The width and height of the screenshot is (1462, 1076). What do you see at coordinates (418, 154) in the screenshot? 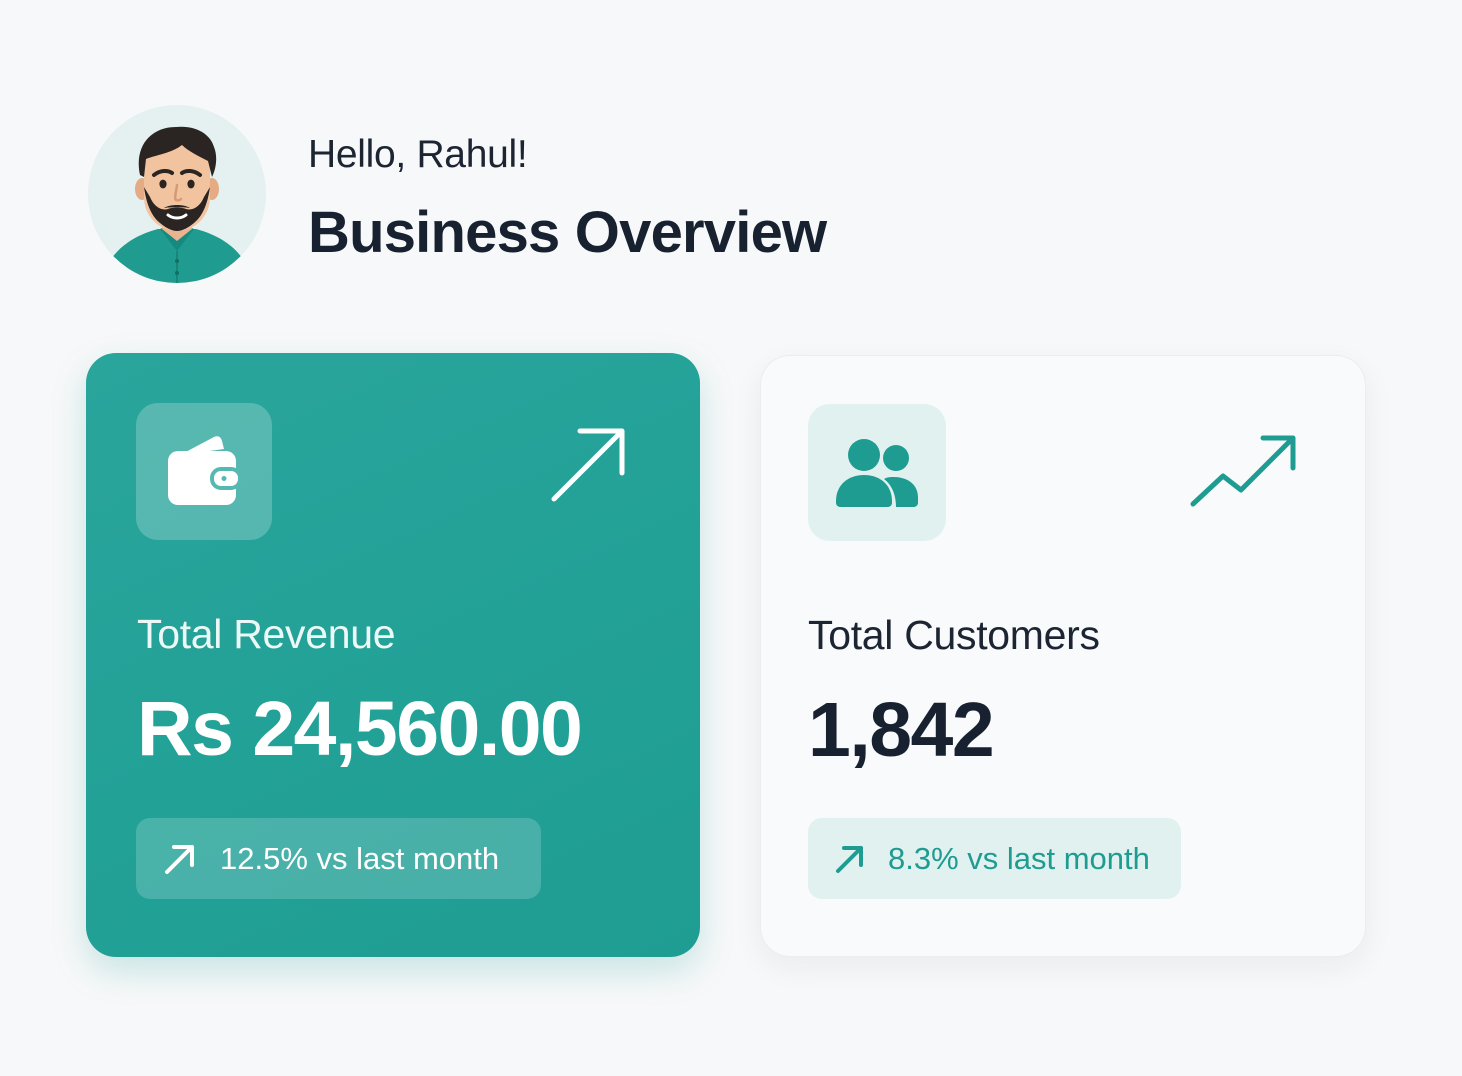
I see `greeting-text: Hello, Rahul!` at bounding box center [418, 154].